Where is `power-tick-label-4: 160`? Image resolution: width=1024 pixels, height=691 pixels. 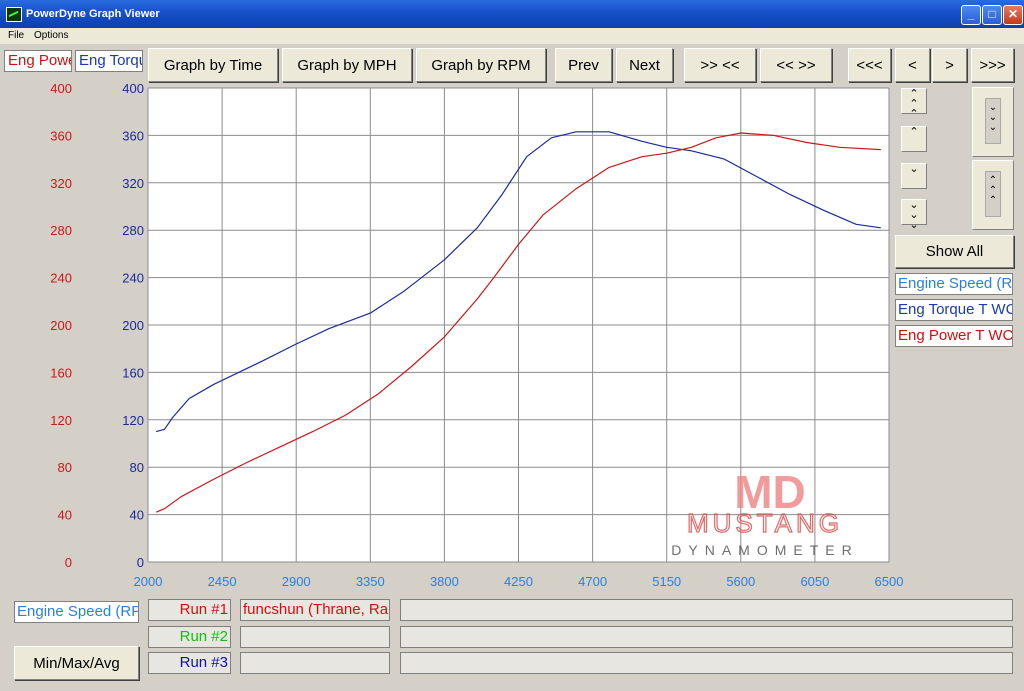 power-tick-label-4: 160 is located at coordinates (61, 372).